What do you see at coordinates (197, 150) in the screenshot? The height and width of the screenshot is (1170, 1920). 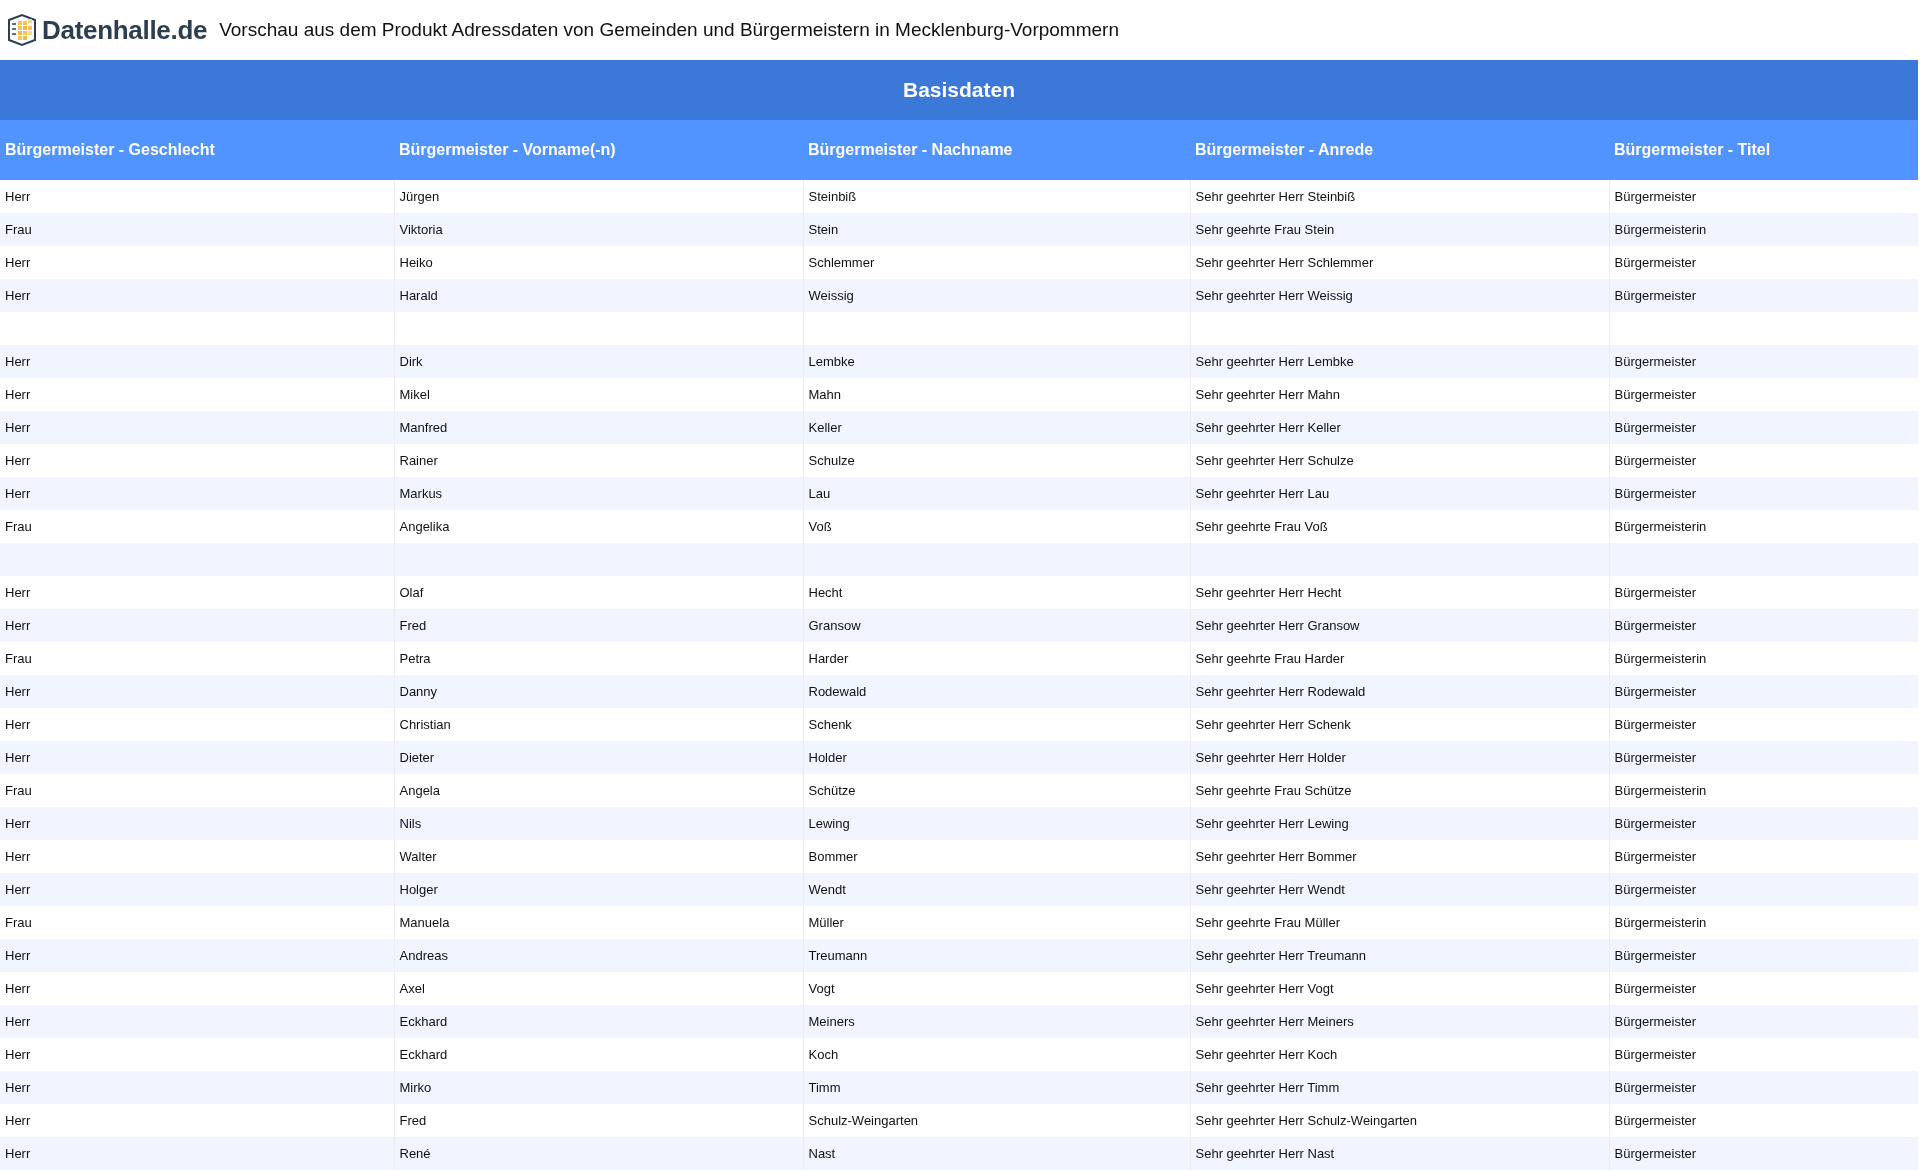 I see `column-header: Bürgermeister - Geschlecht` at bounding box center [197, 150].